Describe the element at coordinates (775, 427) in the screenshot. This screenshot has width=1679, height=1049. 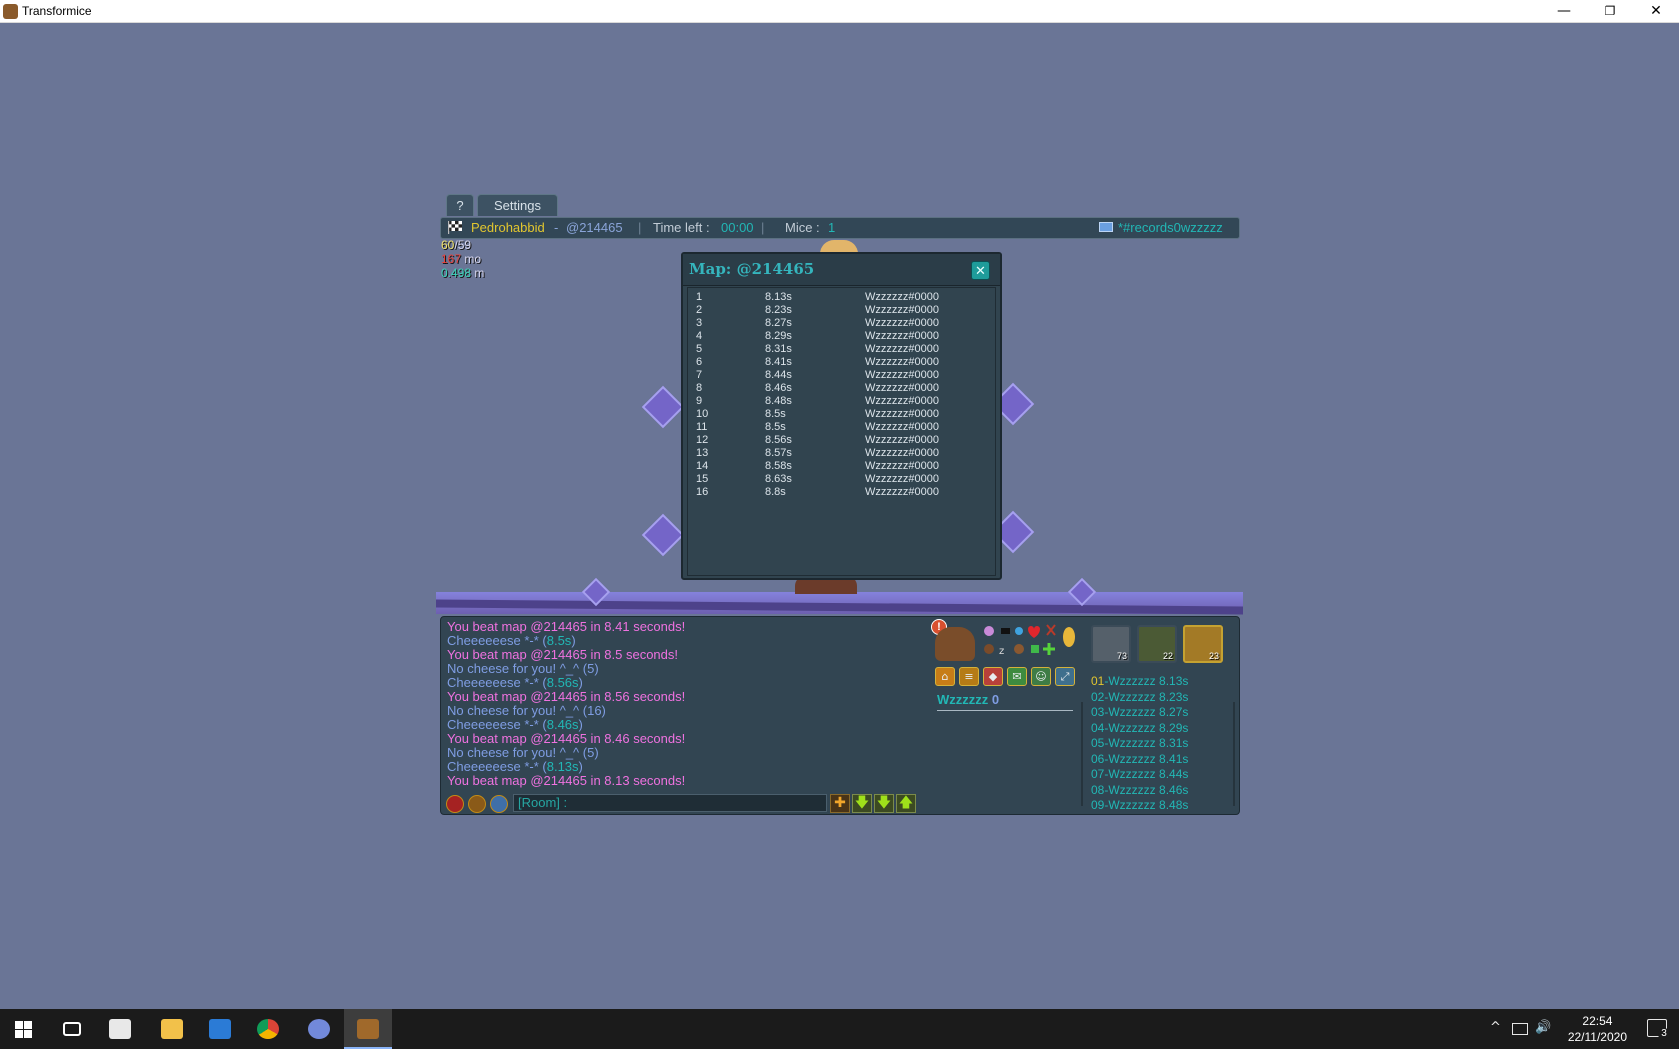
I see `record-time: 8.5s` at that location.